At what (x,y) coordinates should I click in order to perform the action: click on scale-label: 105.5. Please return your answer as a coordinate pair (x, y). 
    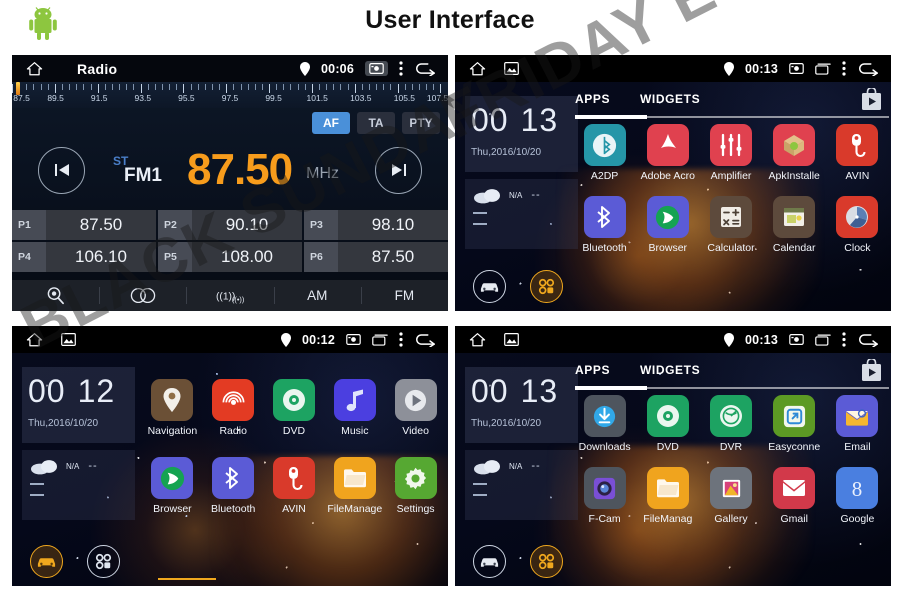
    Looking at the image, I should click on (404, 98).